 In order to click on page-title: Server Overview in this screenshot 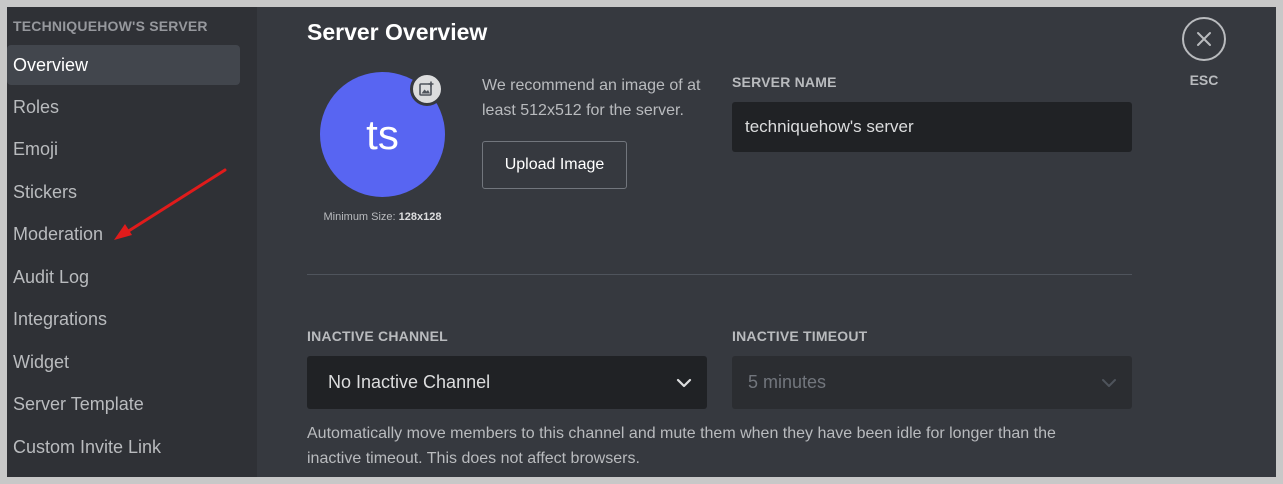, I will do `click(397, 32)`.